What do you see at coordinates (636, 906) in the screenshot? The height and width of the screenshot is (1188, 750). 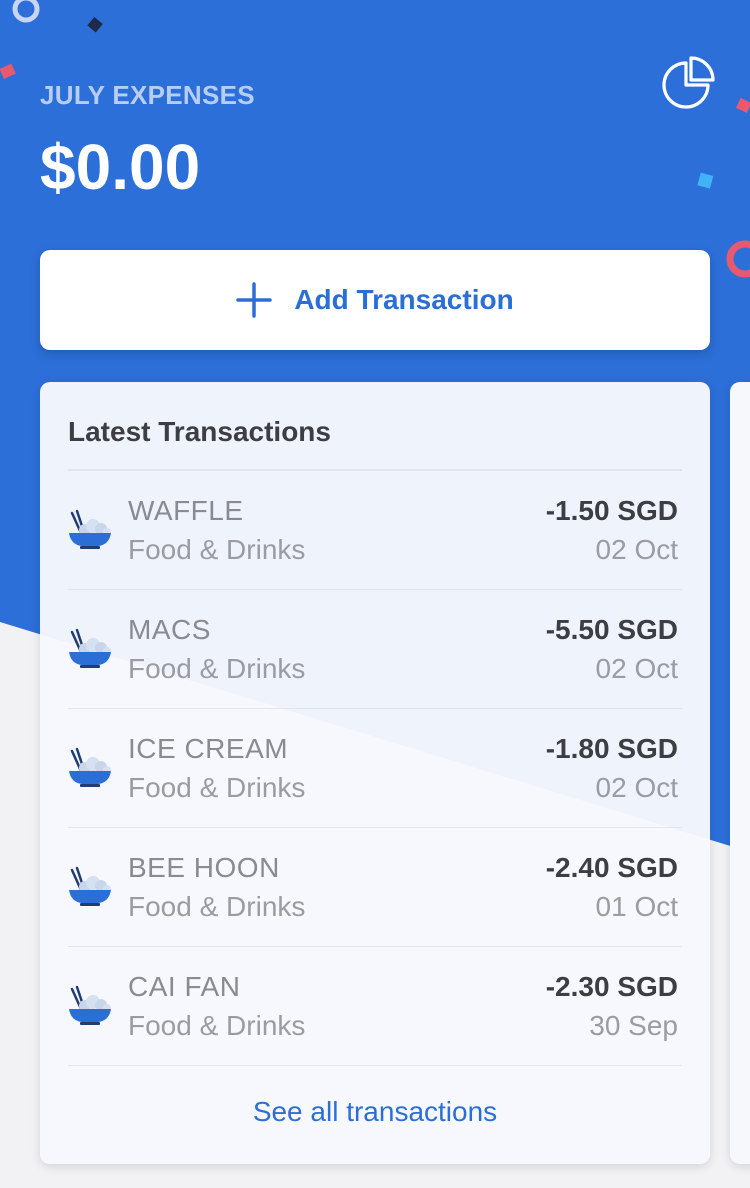 I see `transaction-date: 01 Oct` at bounding box center [636, 906].